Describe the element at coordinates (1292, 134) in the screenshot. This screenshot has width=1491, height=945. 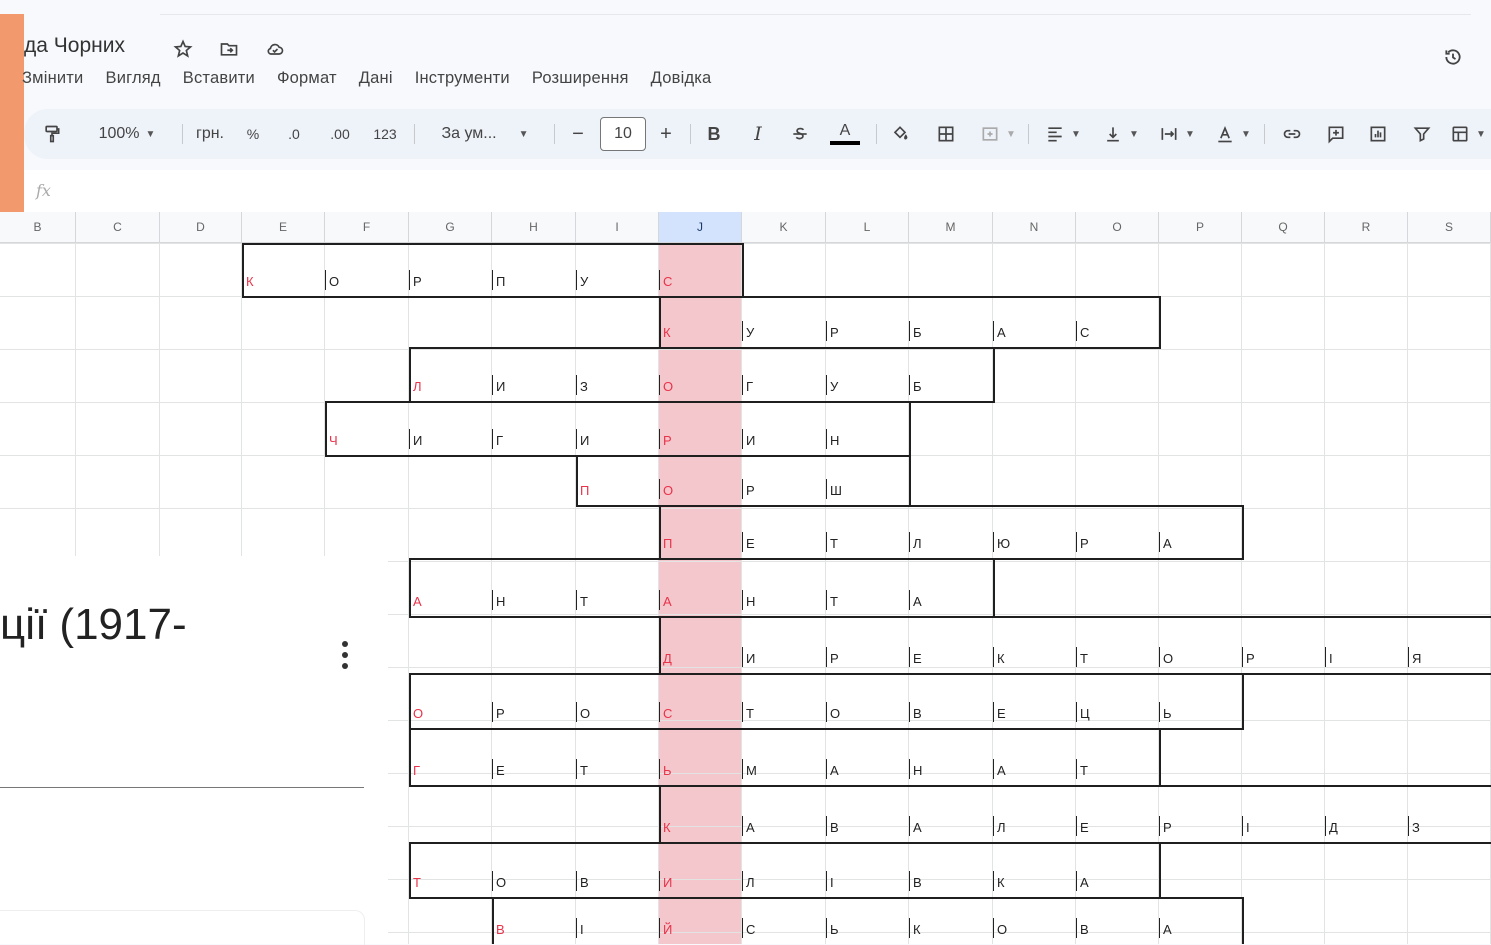
I see `insert-link-icon` at that location.